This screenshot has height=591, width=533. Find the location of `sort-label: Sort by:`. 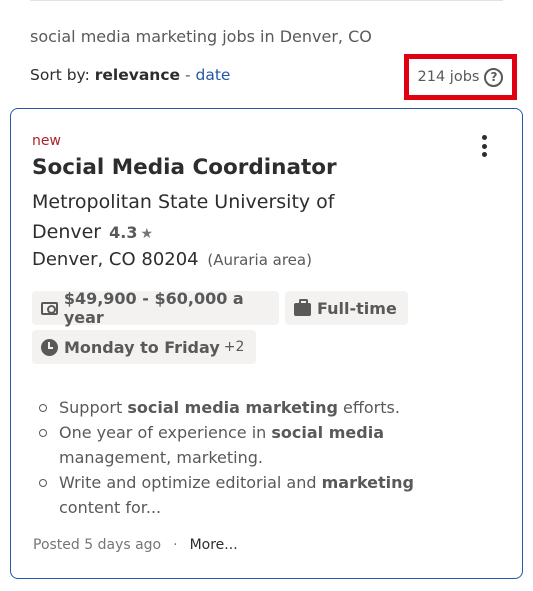

sort-label: Sort by: is located at coordinates (60, 75).